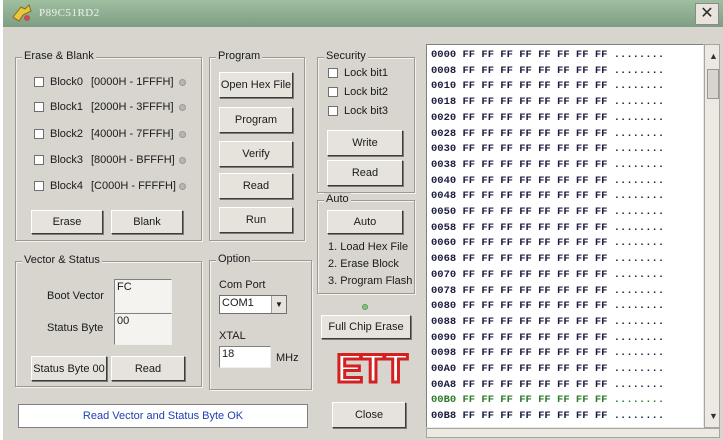 This screenshot has height=440, width=723. Describe the element at coordinates (363, 13) in the screenshot. I see `title-bar: P89C51RD2 ✕` at that location.